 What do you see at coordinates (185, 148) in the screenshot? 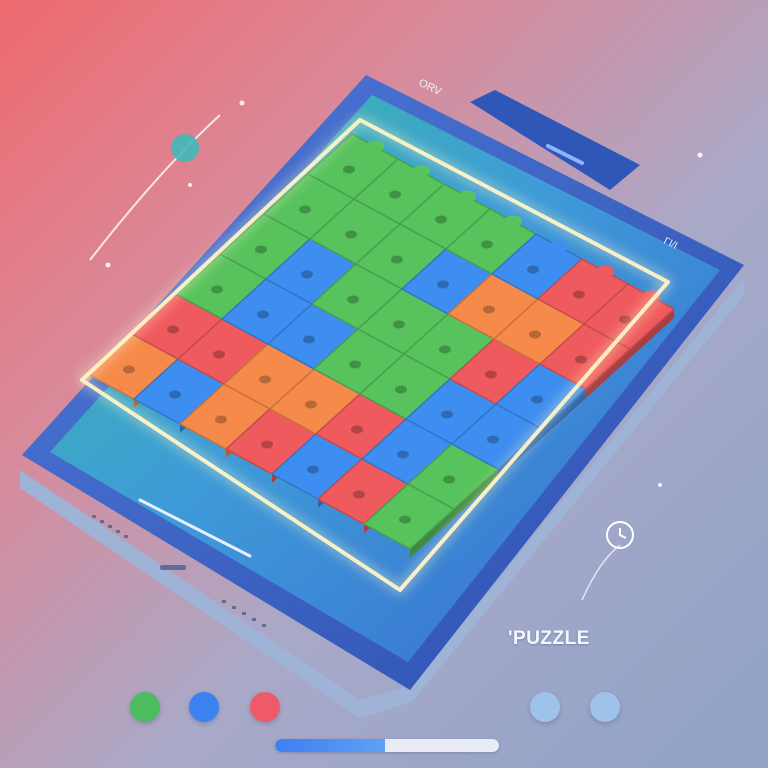
I see `teal-orb` at bounding box center [185, 148].